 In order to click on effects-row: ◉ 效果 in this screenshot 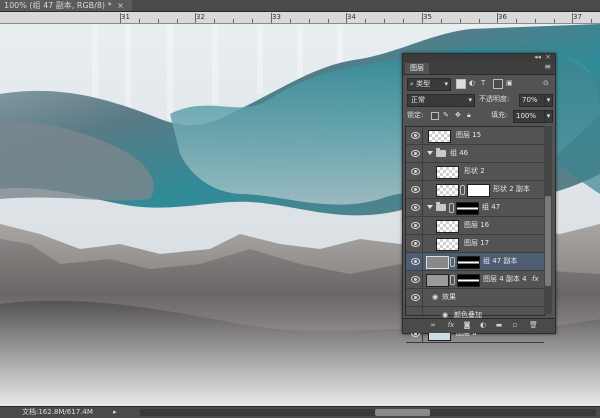, I will do `click(475, 298)`.